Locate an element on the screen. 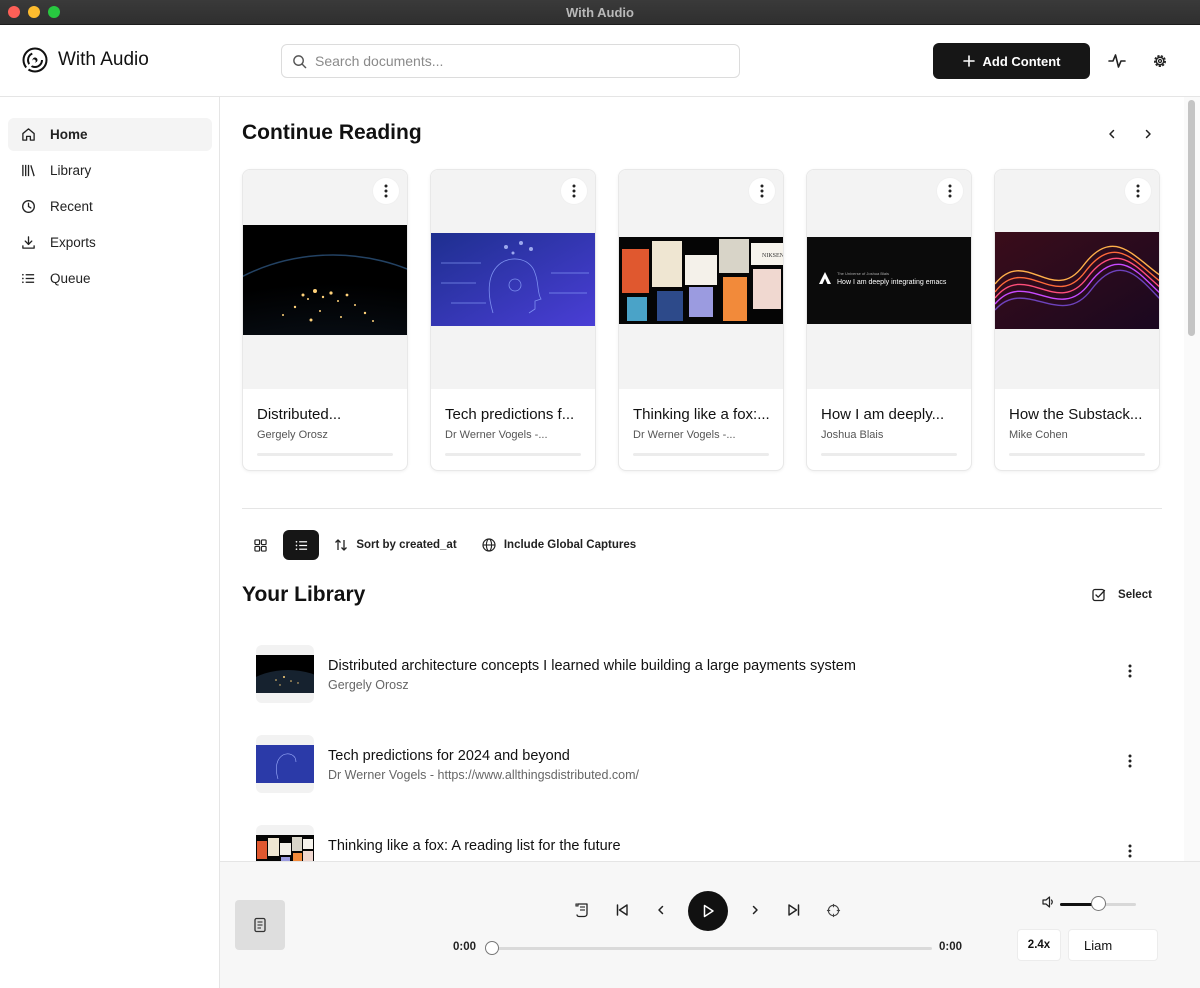 Image resolution: width=1200 pixels, height=988 pixels. reading-card: Distributed... Gergely Orosz is located at coordinates (325, 320).